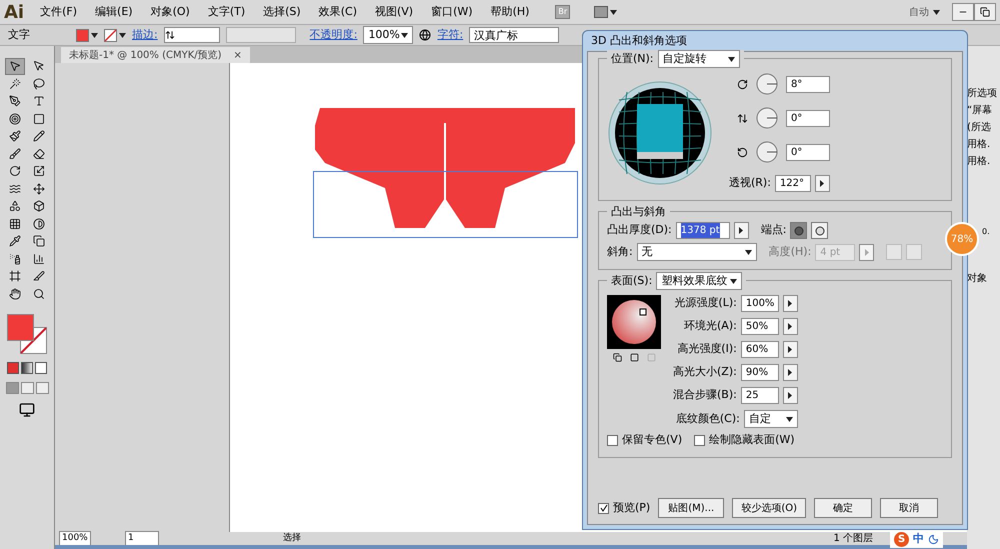  I want to click on menu-item: 帮助(H), so click(510, 12).